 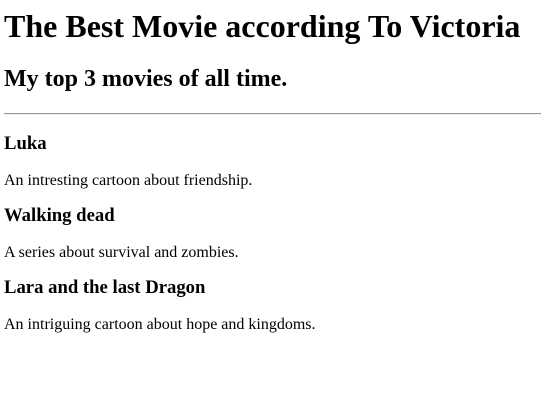 What do you see at coordinates (128, 180) in the screenshot?
I see `movie-description: An intresting cartoon about friendship.` at bounding box center [128, 180].